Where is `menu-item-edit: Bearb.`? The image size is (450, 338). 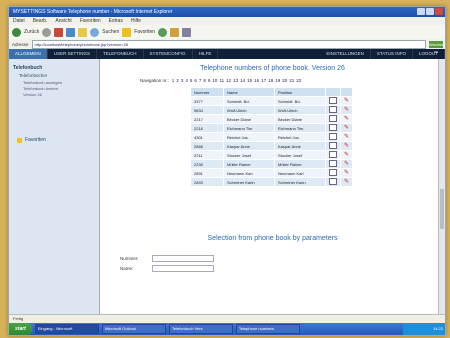
menu-item-edit: Bearb. is located at coordinates (40, 21).